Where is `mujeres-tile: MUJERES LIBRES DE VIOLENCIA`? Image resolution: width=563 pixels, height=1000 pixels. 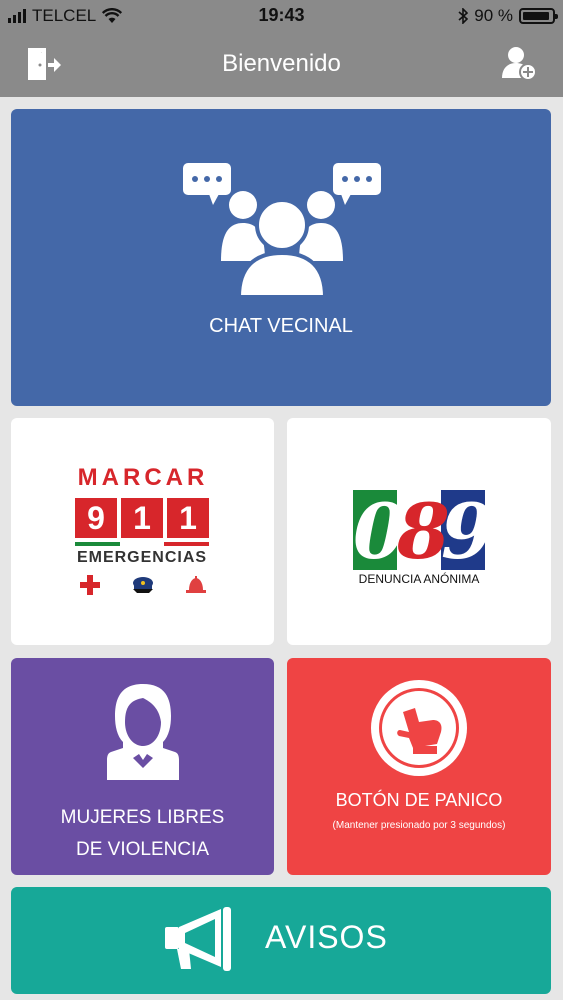
mujeres-tile: MUJERES LIBRES DE VIOLENCIA is located at coordinates (142, 766).